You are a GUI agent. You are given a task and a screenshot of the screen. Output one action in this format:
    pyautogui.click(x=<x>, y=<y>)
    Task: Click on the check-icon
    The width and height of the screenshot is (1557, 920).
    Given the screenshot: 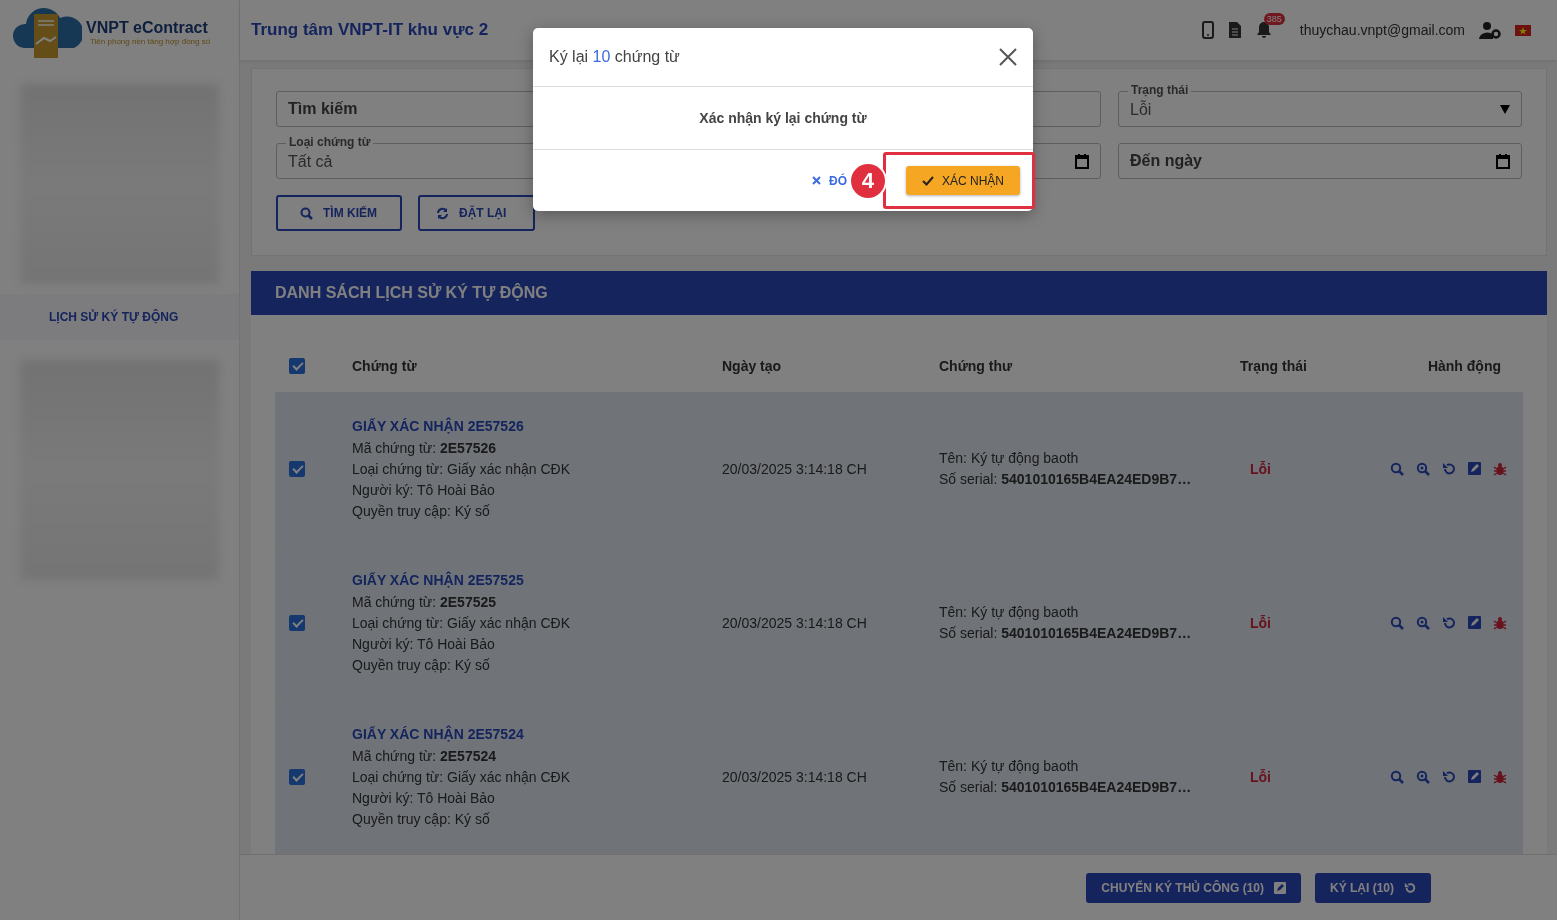 What is the action you would take?
    pyautogui.click(x=928, y=180)
    